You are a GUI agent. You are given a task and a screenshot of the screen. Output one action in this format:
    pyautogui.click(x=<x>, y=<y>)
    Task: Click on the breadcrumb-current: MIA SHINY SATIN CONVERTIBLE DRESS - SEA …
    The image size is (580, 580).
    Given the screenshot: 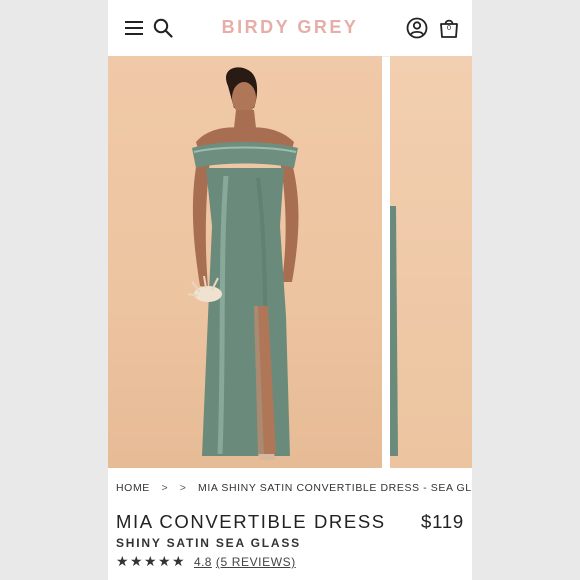 What is the action you would take?
    pyautogui.click(x=334, y=488)
    